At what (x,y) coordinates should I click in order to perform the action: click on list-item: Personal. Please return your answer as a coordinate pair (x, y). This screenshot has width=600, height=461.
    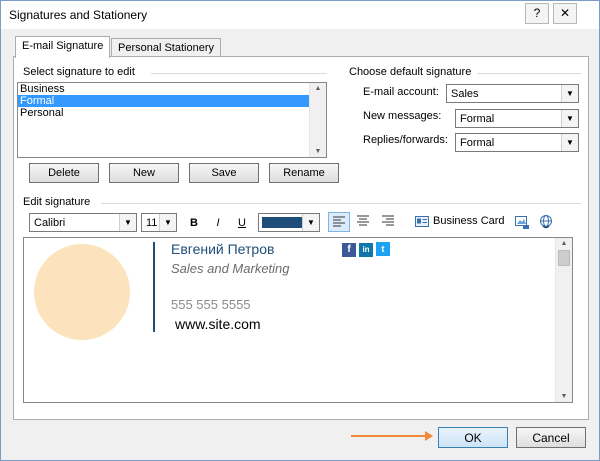
    Looking at the image, I should click on (172, 113).